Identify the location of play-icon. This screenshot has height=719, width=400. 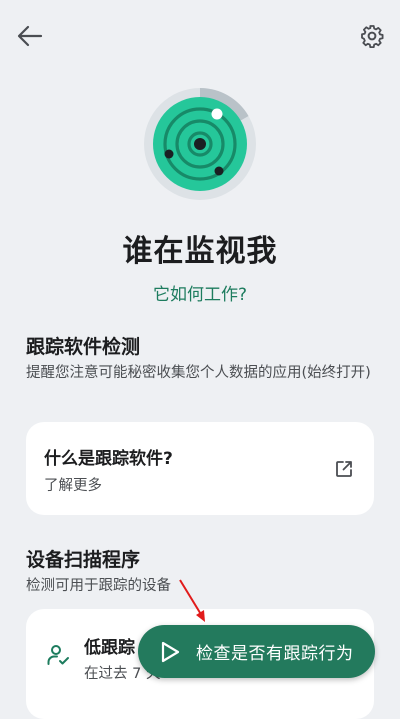
(170, 651).